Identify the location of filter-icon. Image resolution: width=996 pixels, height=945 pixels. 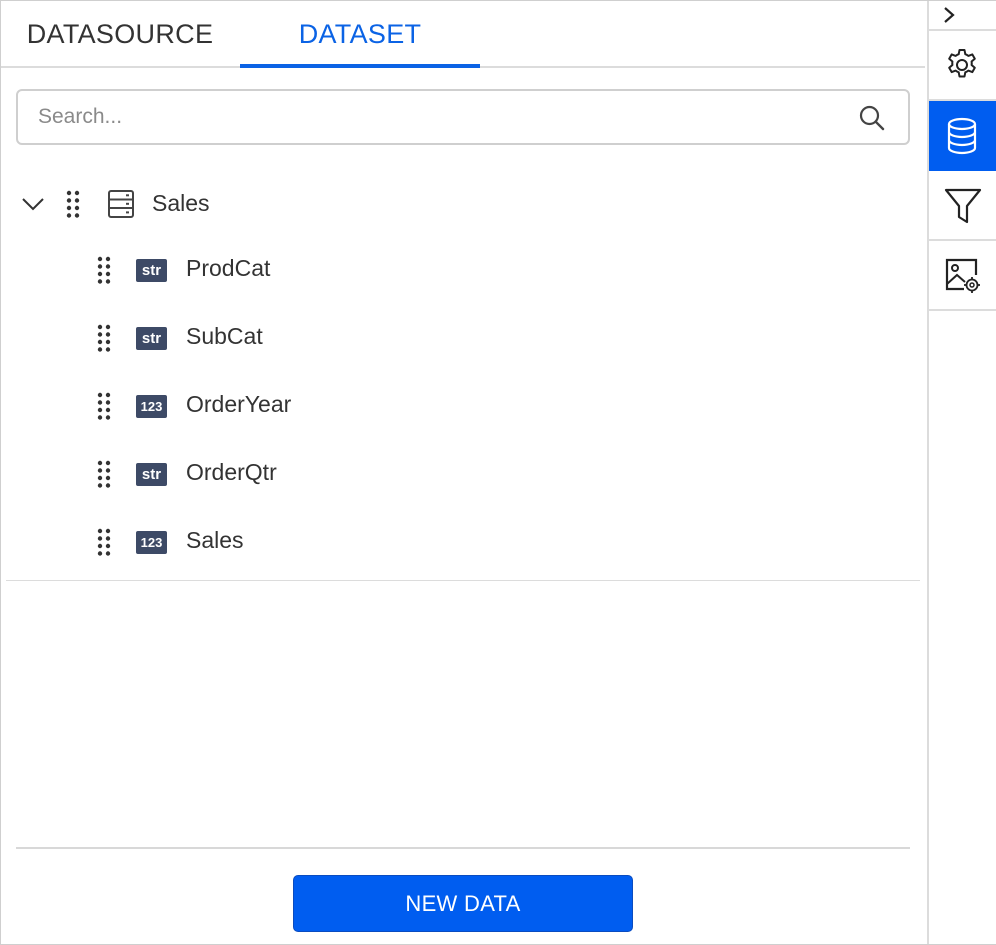
(963, 206).